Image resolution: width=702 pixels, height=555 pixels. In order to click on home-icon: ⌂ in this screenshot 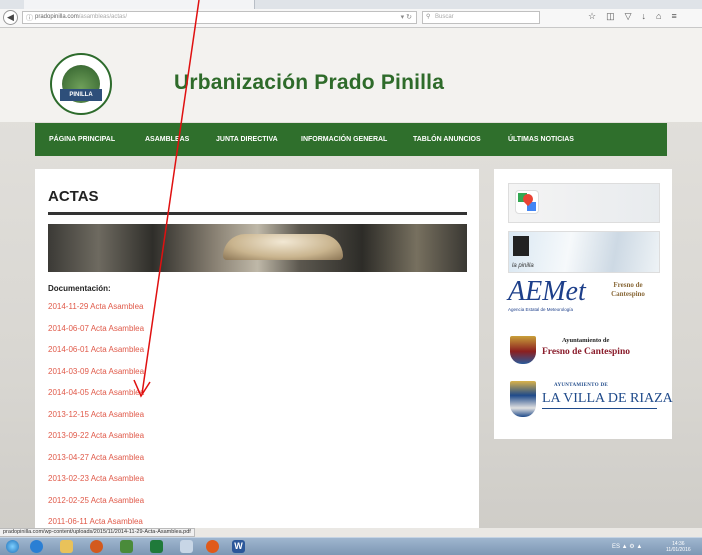, I will do `click(658, 16)`.